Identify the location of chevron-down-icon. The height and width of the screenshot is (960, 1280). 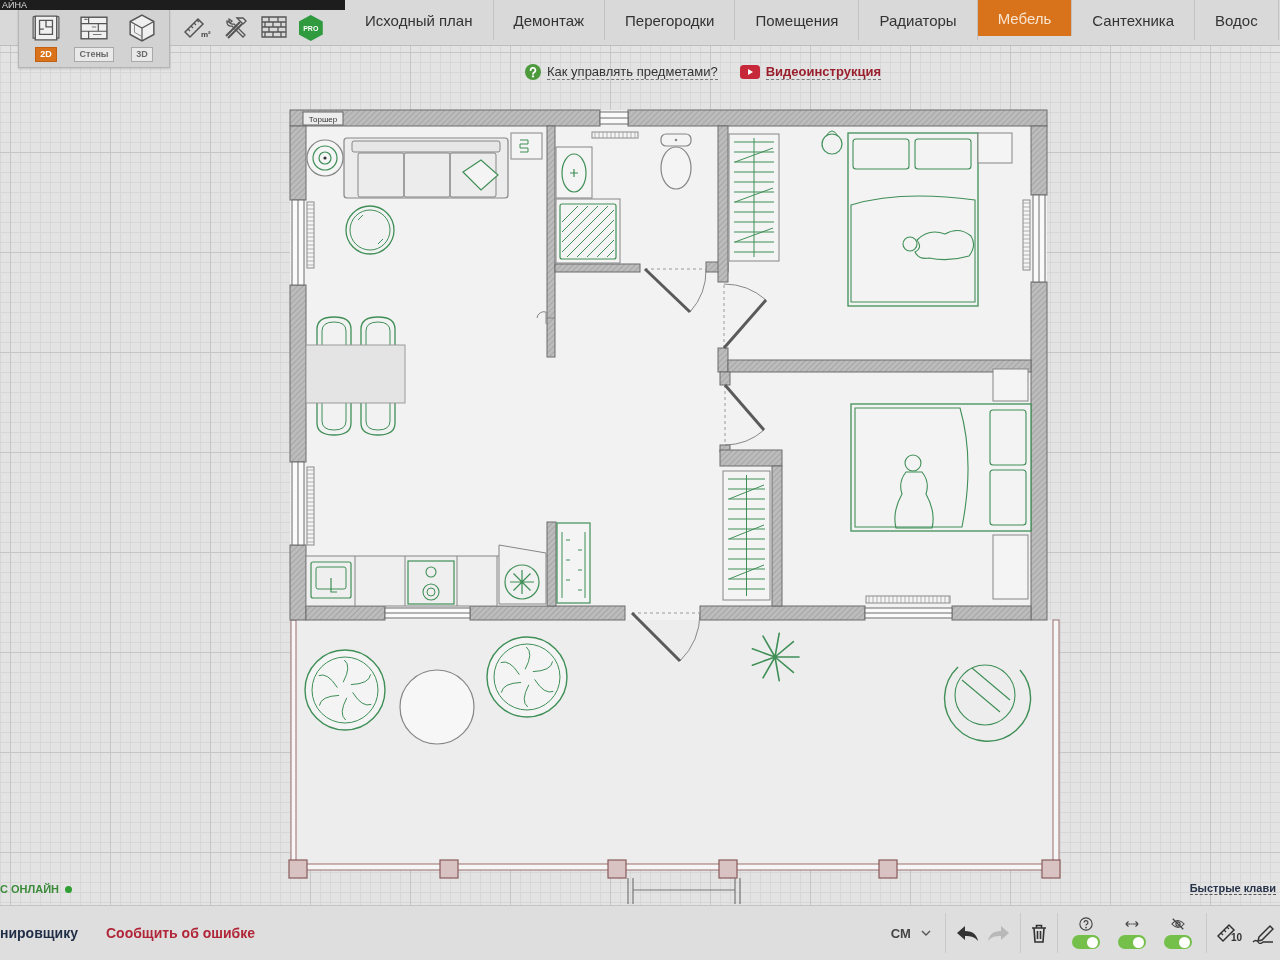
(925, 933).